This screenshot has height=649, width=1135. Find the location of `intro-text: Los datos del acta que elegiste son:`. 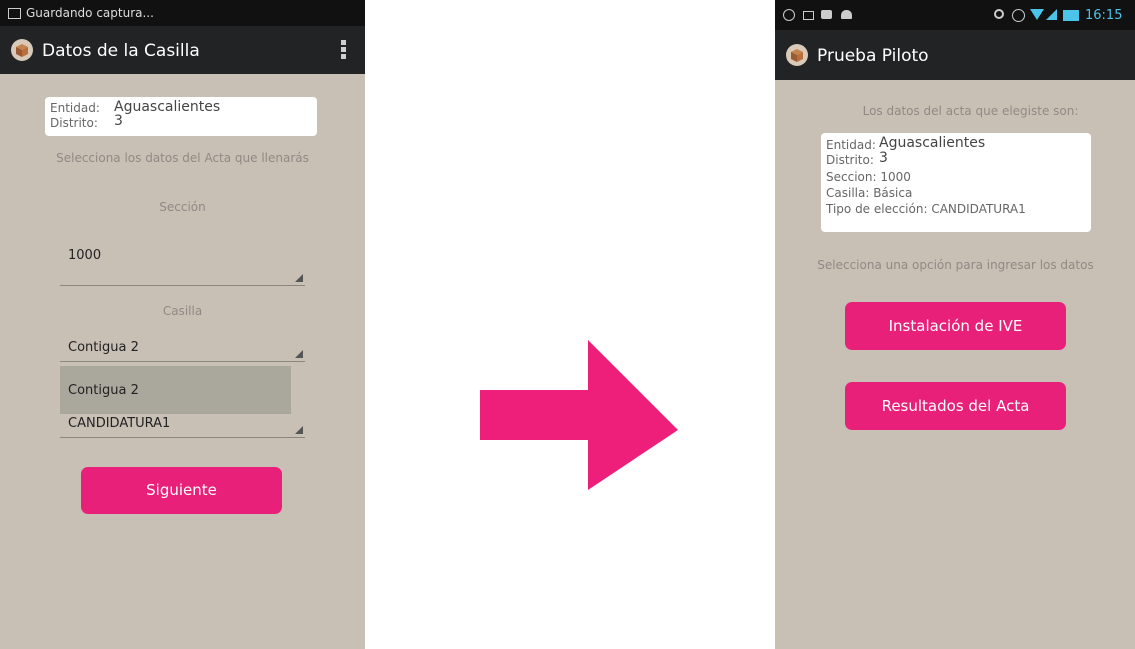

intro-text: Los datos del acta que elegiste son: is located at coordinates (970, 111).